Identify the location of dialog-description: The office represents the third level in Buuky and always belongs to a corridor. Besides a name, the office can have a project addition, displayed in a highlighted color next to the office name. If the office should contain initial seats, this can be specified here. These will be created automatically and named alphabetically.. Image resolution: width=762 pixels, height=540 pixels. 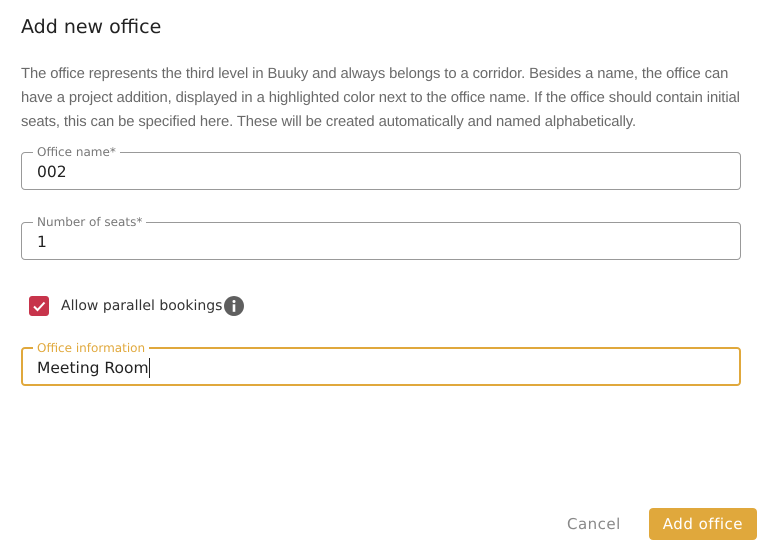
(381, 98).